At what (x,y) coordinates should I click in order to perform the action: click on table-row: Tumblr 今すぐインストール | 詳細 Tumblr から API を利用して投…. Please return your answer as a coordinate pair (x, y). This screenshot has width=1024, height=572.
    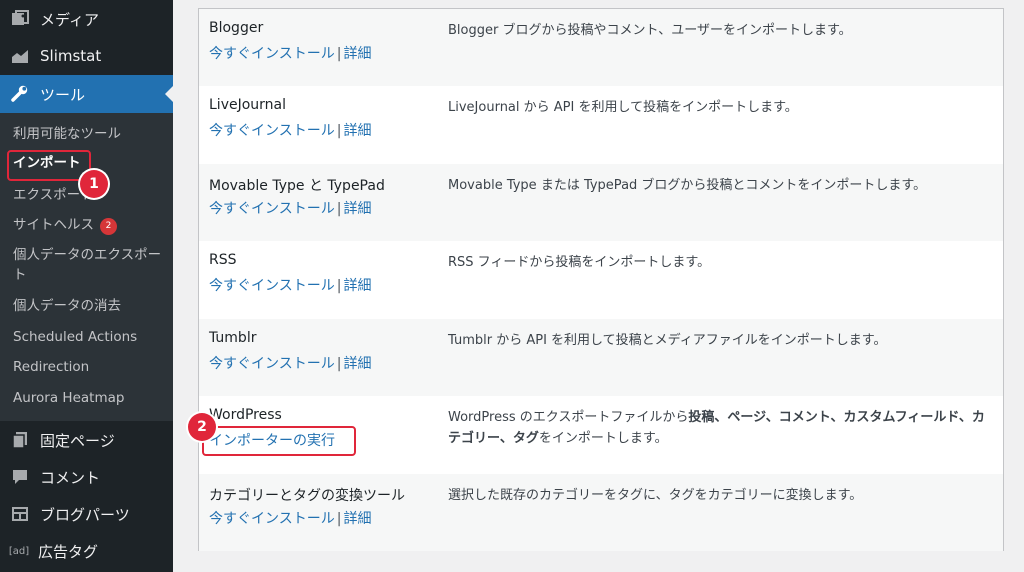
    Looking at the image, I should click on (601, 357).